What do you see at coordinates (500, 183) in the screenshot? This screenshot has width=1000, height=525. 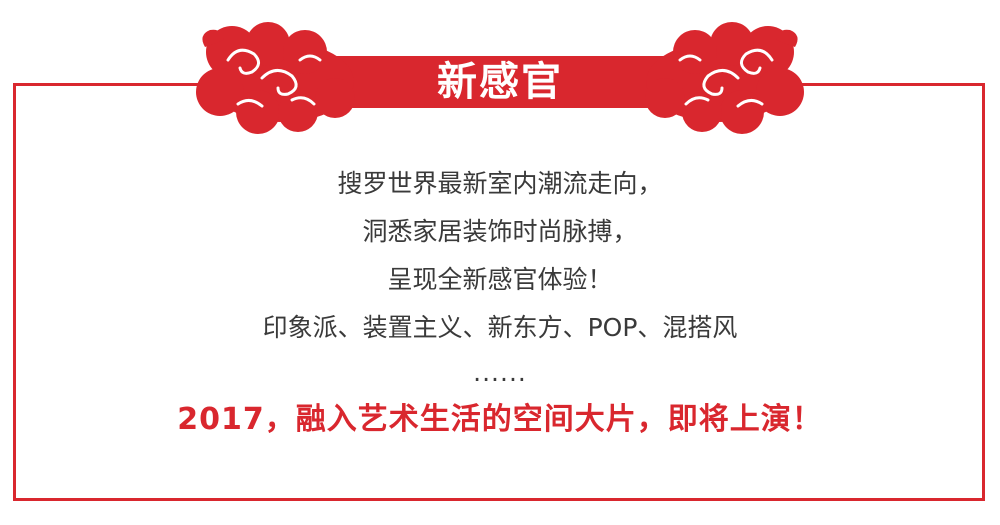 I see `description-line-1: 搜罗世界最新室内潮流走向，` at bounding box center [500, 183].